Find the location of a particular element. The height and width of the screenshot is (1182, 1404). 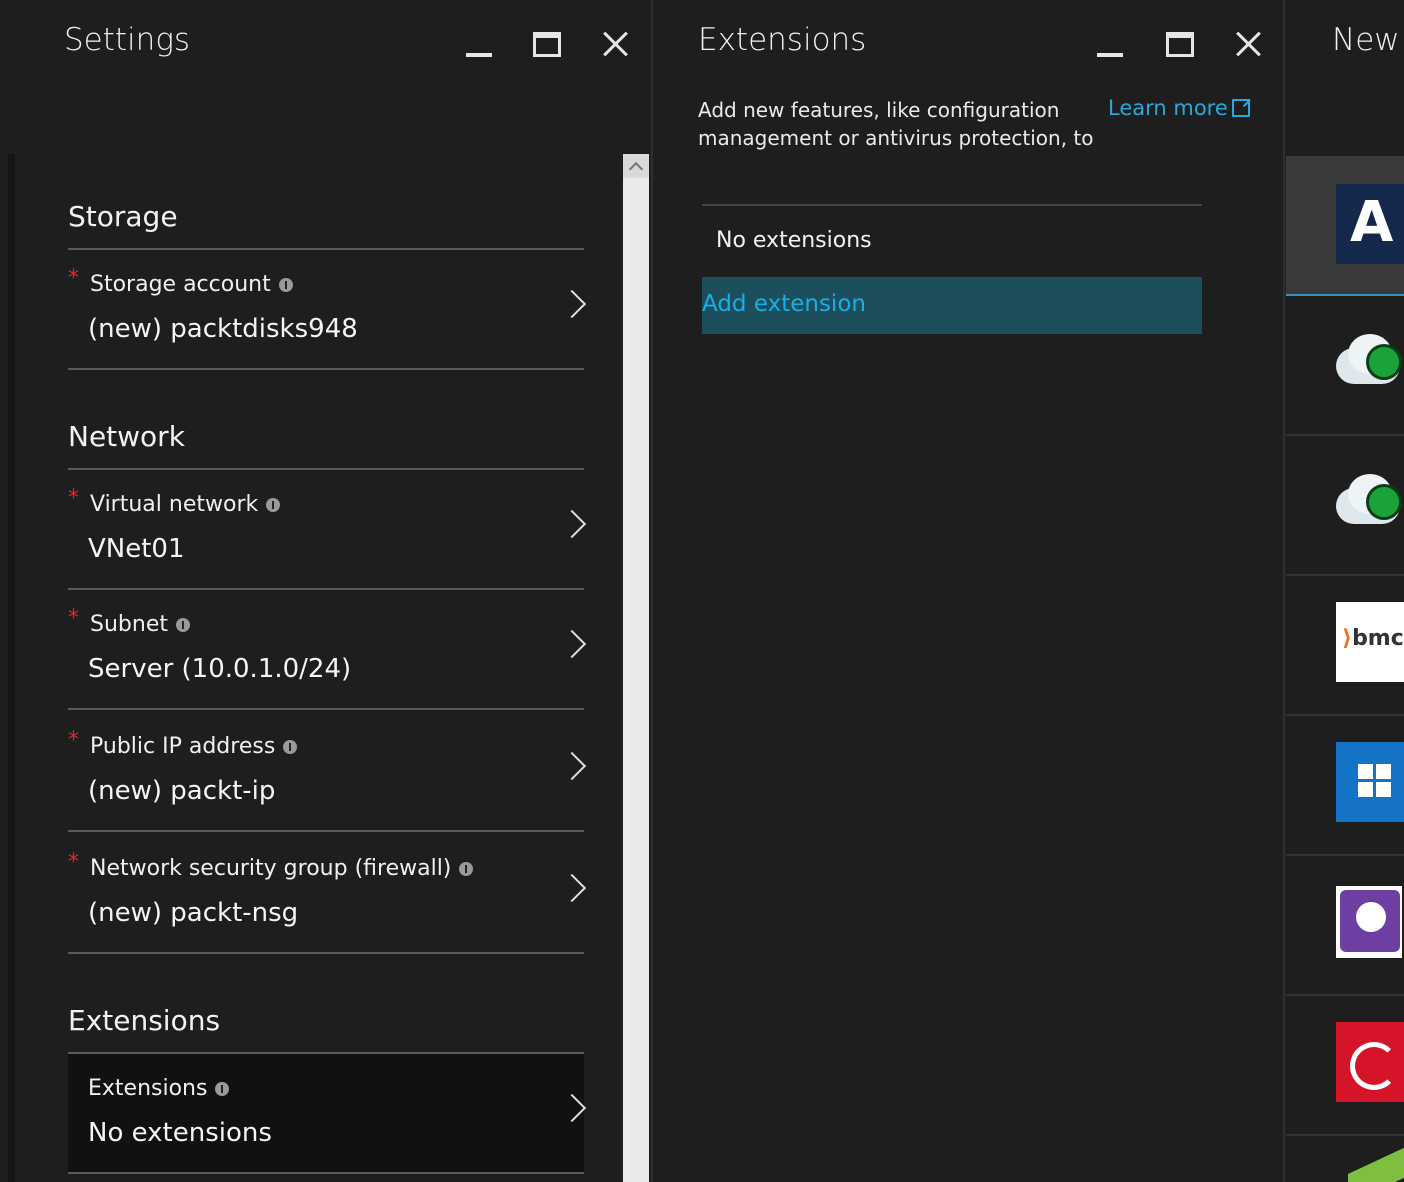

new-title: New is located at coordinates (1366, 40).